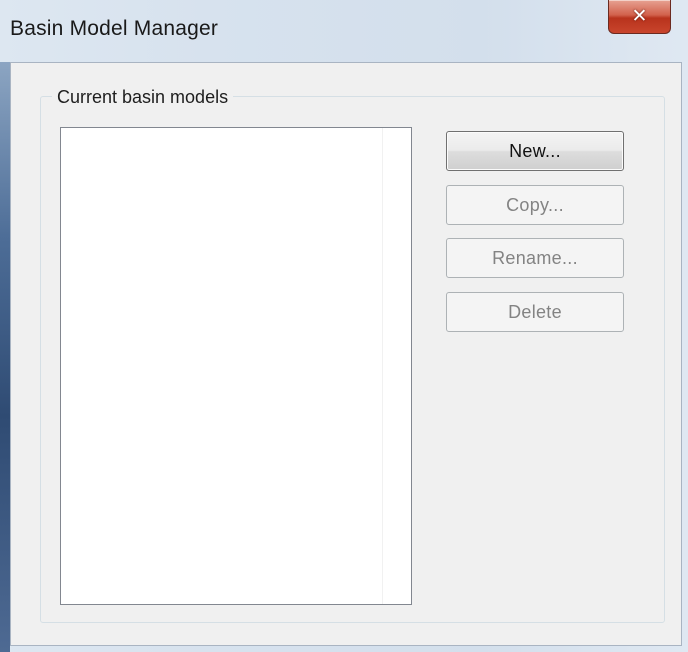 This screenshot has height=652, width=688. Describe the element at coordinates (143, 97) in the screenshot. I see `group-label: Current basin models` at that location.